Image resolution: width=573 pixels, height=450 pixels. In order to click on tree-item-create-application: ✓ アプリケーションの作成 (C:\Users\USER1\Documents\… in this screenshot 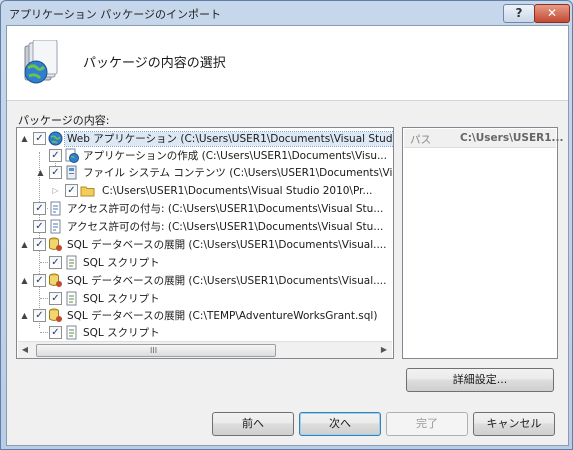, I will do `click(202, 156)`.